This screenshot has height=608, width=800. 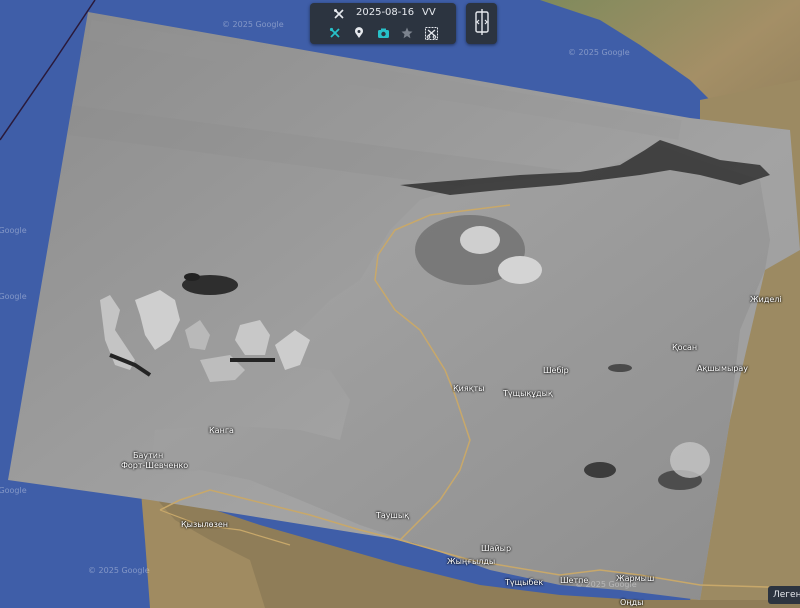 I want to click on legend-button: Легенда, so click(x=784, y=595).